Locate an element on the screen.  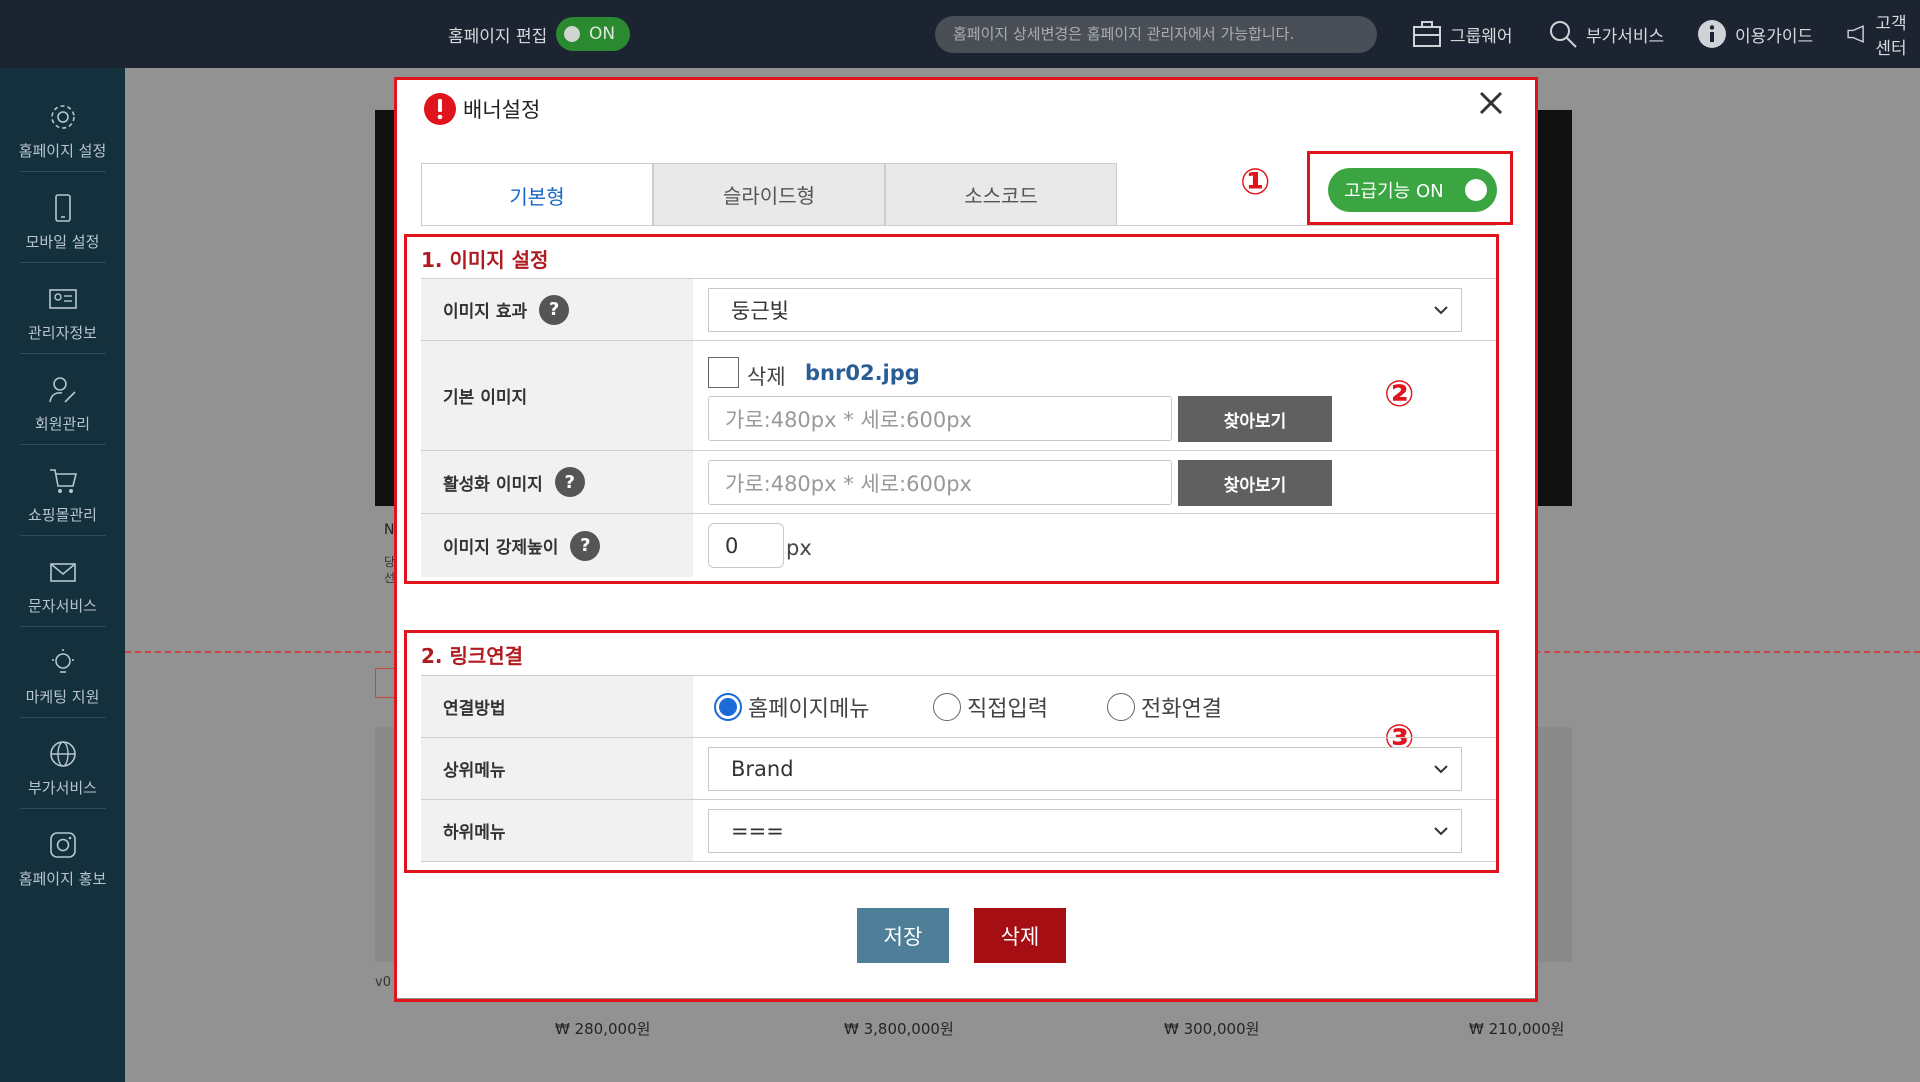
modal-title: 배너설정 is located at coordinates (502, 110).